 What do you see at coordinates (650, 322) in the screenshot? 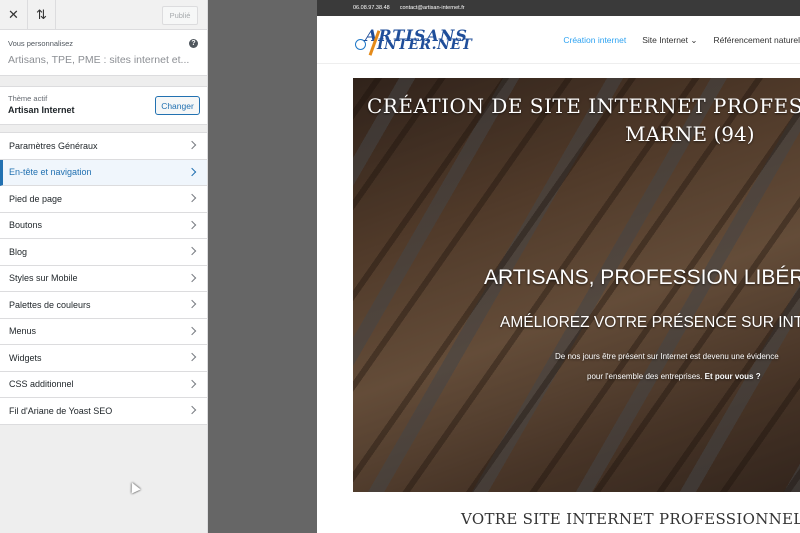
I see `hero-tagline: AMÉLIOREZ VOTRE PRÉSENCE SUR INTERNET` at bounding box center [650, 322].